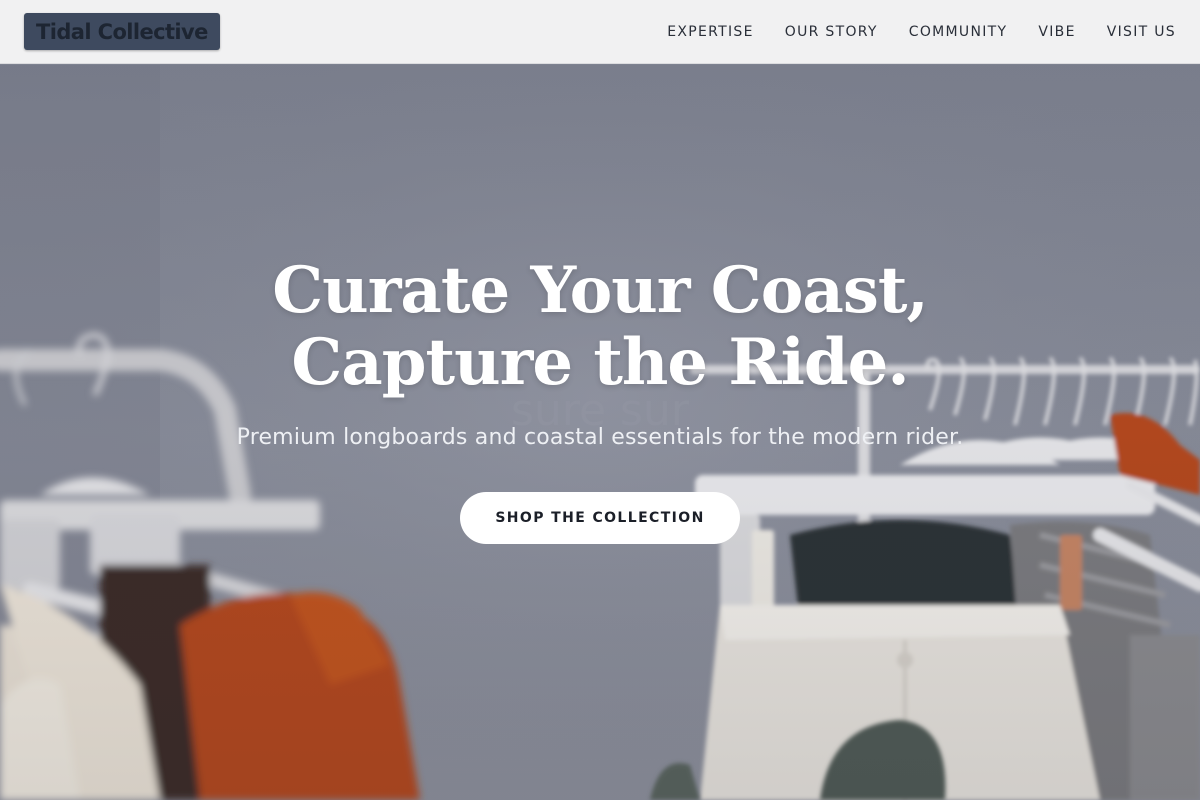  Describe the element at coordinates (1056, 32) in the screenshot. I see `nav-link-vibe: VIBE` at that location.